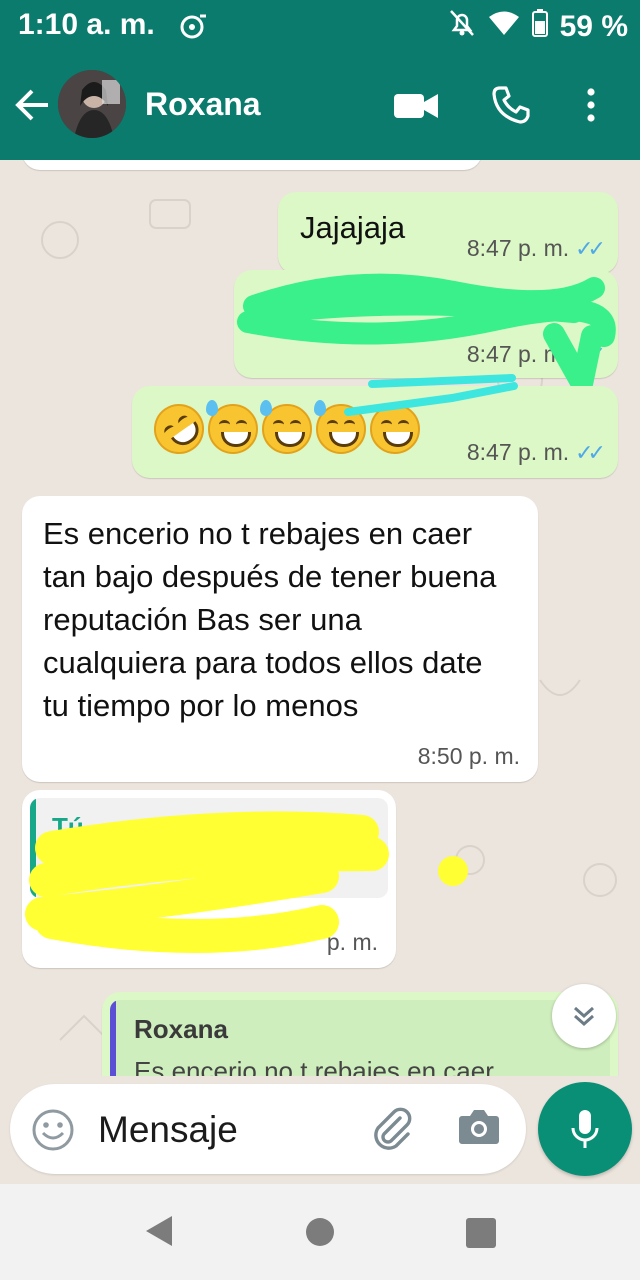  I want to click on redaction-scribble-cyan, so click(431, 395).